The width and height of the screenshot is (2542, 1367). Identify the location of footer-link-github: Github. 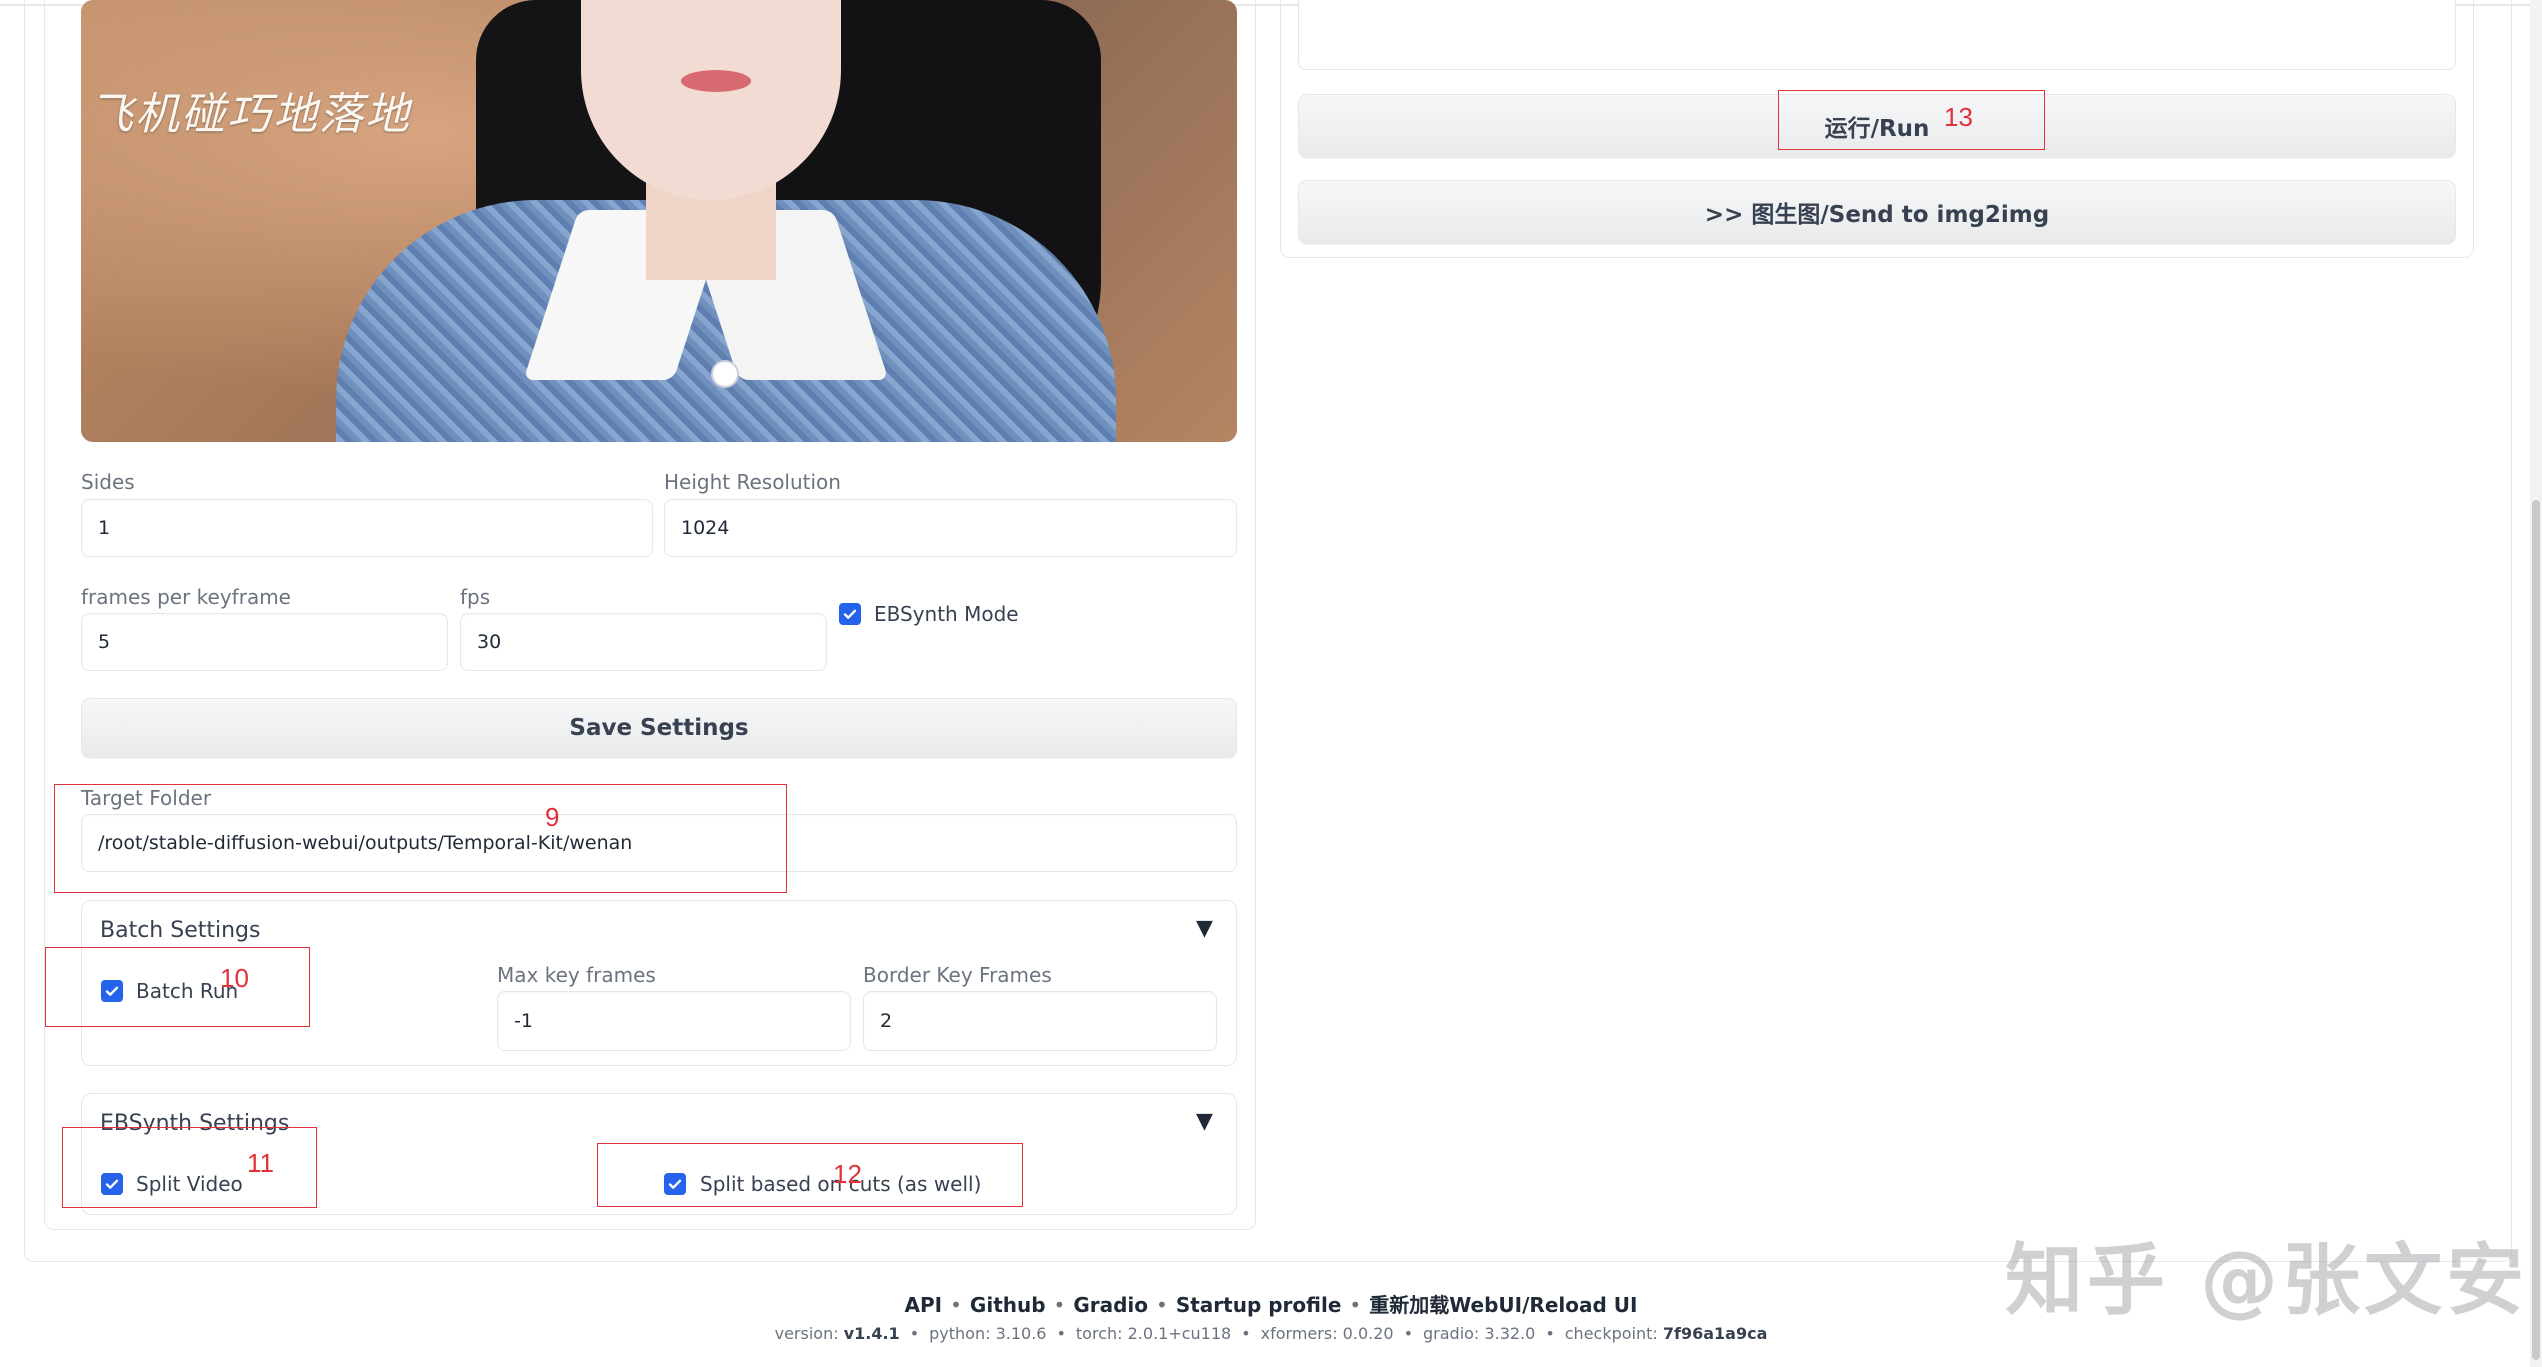
(1008, 1305).